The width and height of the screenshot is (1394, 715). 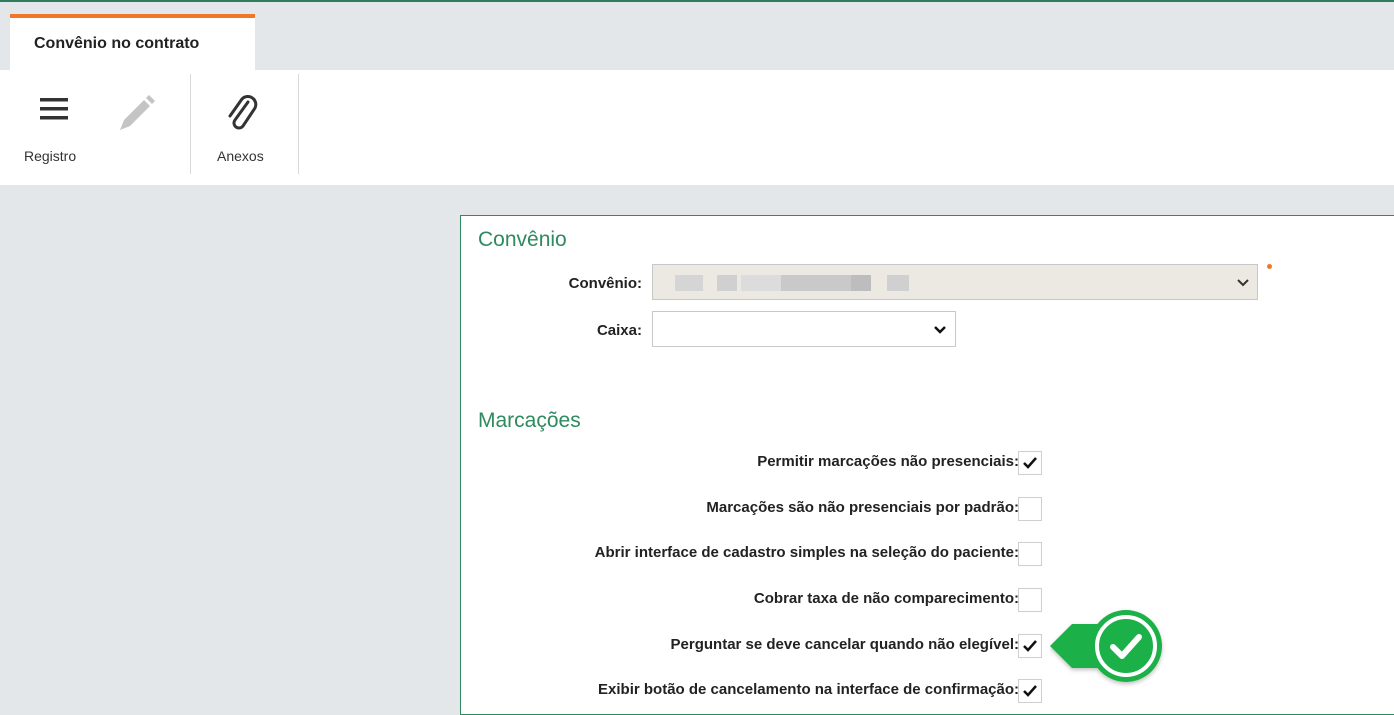 What do you see at coordinates (1030, 509) in the screenshot?
I see `checkbox-nao-presenciais-padrao` at bounding box center [1030, 509].